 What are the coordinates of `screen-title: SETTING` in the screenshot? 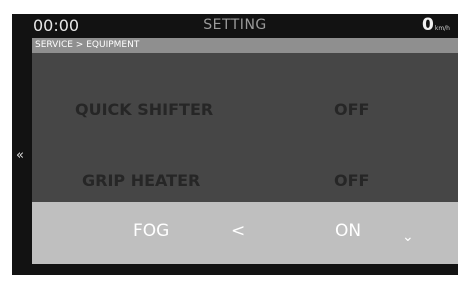 It's located at (235, 25).